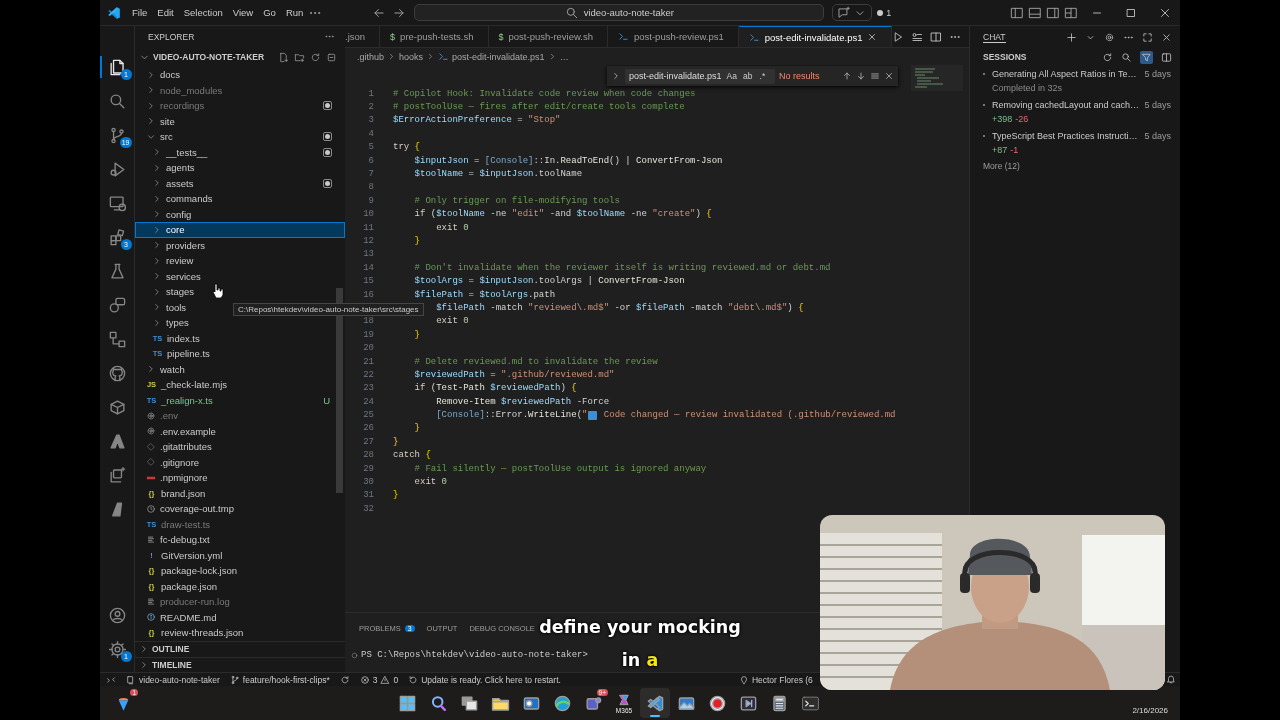 This screenshot has height=720, width=1280. Describe the element at coordinates (1166, 57) in the screenshot. I see `split-view-icon` at that location.